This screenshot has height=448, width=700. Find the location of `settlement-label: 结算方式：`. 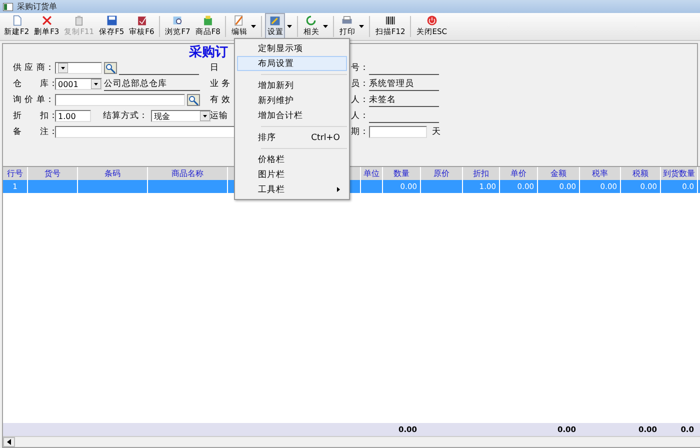

settlement-label: 结算方式： is located at coordinates (126, 116).